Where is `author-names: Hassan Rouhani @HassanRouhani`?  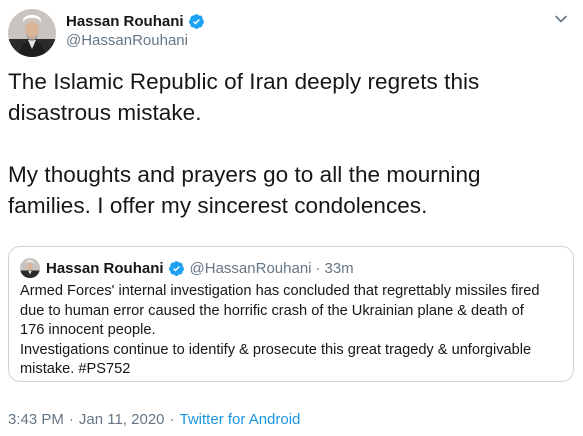
author-names: Hassan Rouhani @HassanRouhani is located at coordinates (135, 30).